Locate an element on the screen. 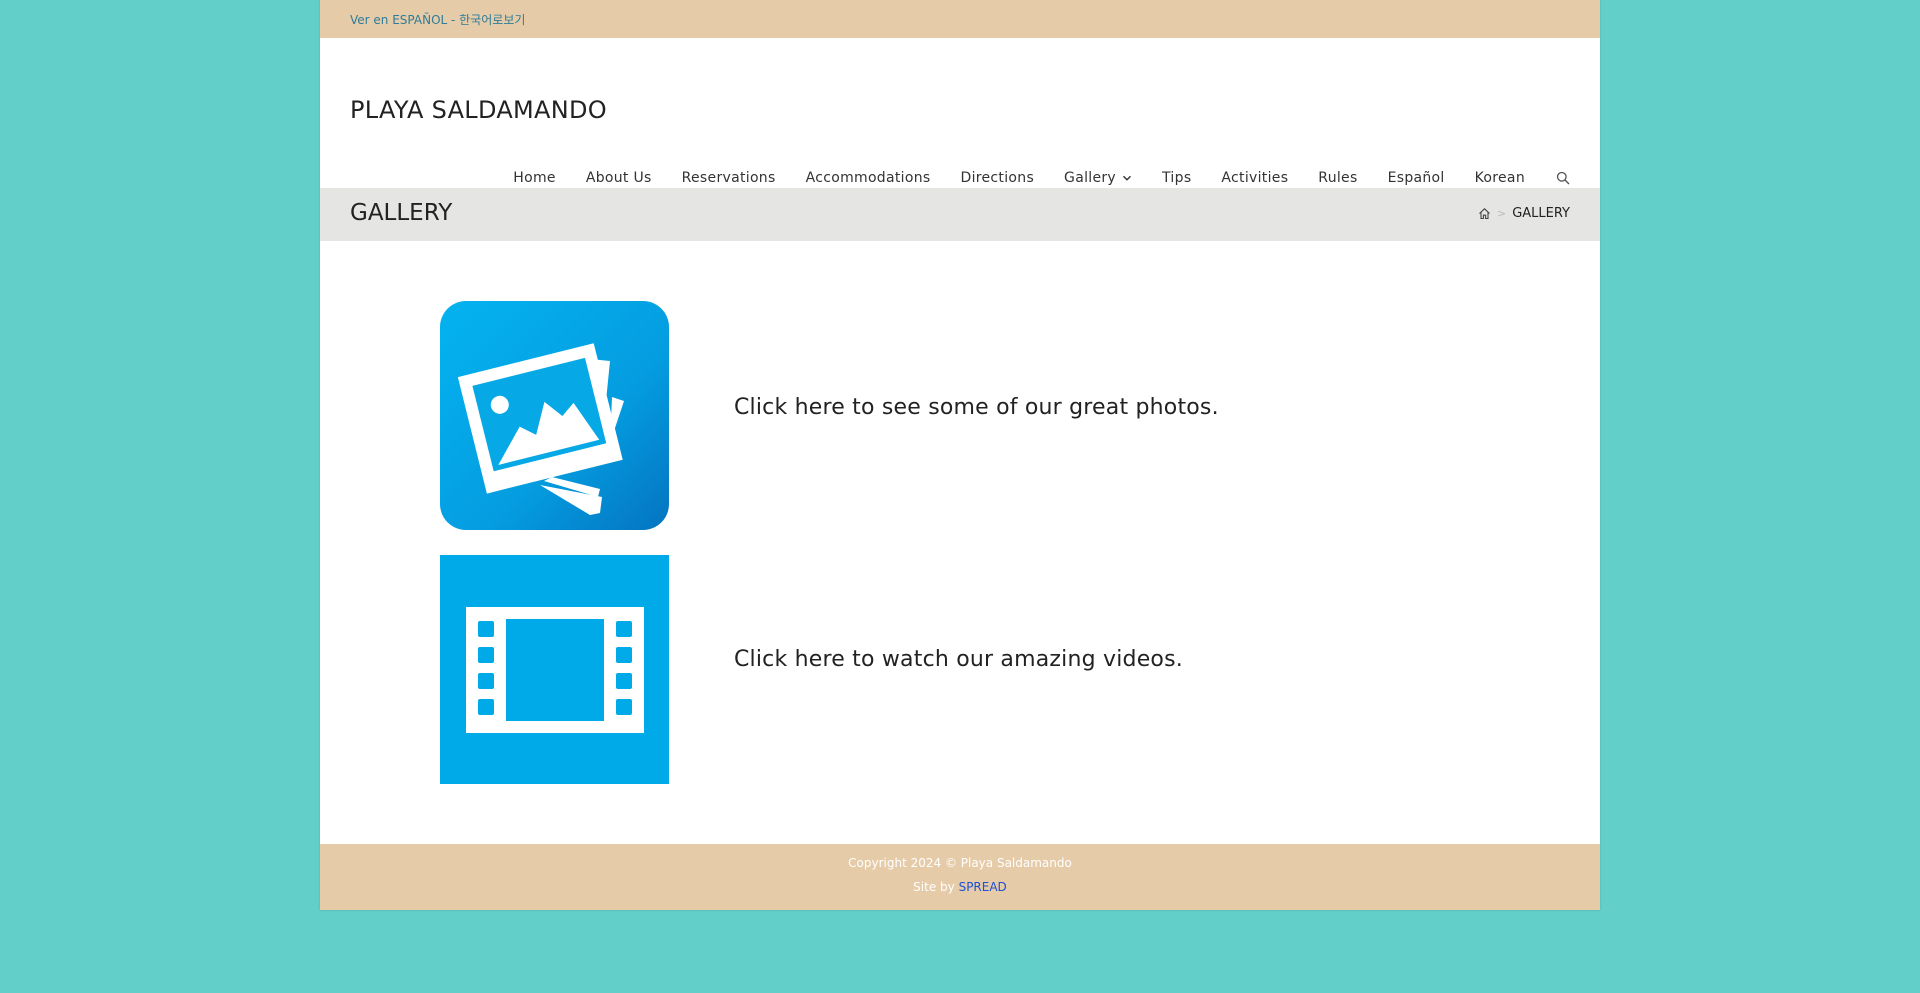 The width and height of the screenshot is (1920, 993). videos-row: Click here to watch our amazing videos. is located at coordinates (940, 669).